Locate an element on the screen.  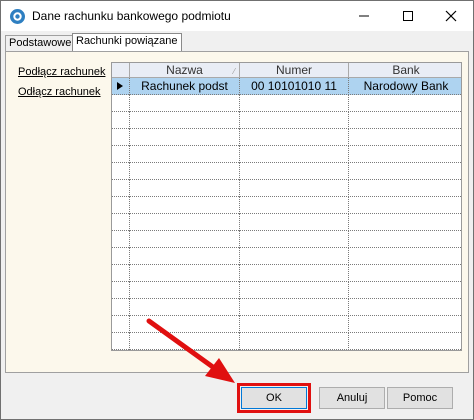
connect-account-link: Podłącz rachunek is located at coordinates (61, 72).